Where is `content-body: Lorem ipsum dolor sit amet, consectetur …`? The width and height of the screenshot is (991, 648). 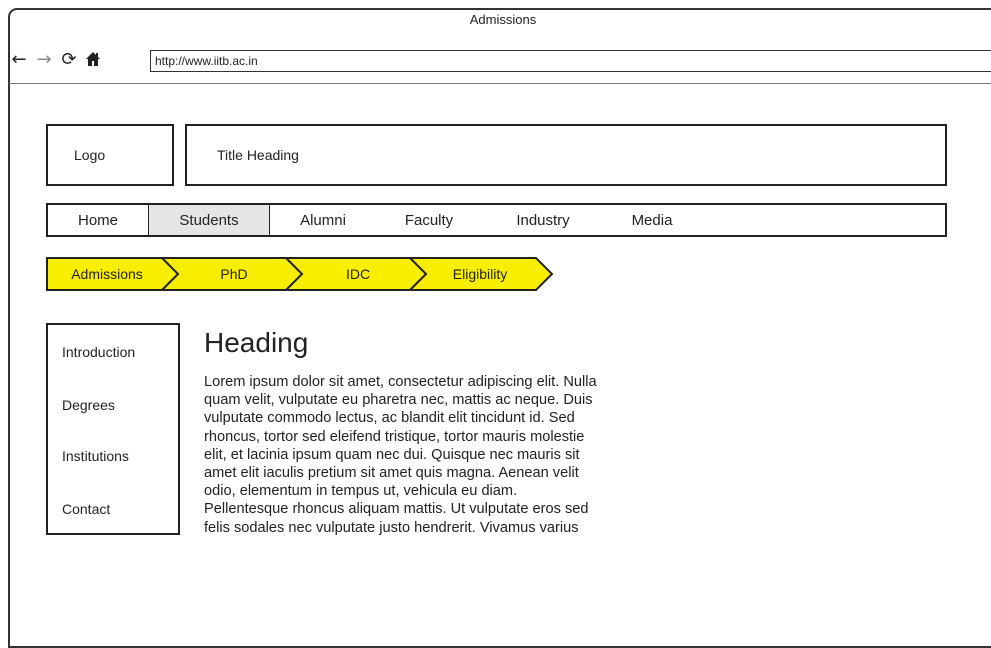
content-body: Lorem ipsum dolor sit amet, consectetur … is located at coordinates (454, 455).